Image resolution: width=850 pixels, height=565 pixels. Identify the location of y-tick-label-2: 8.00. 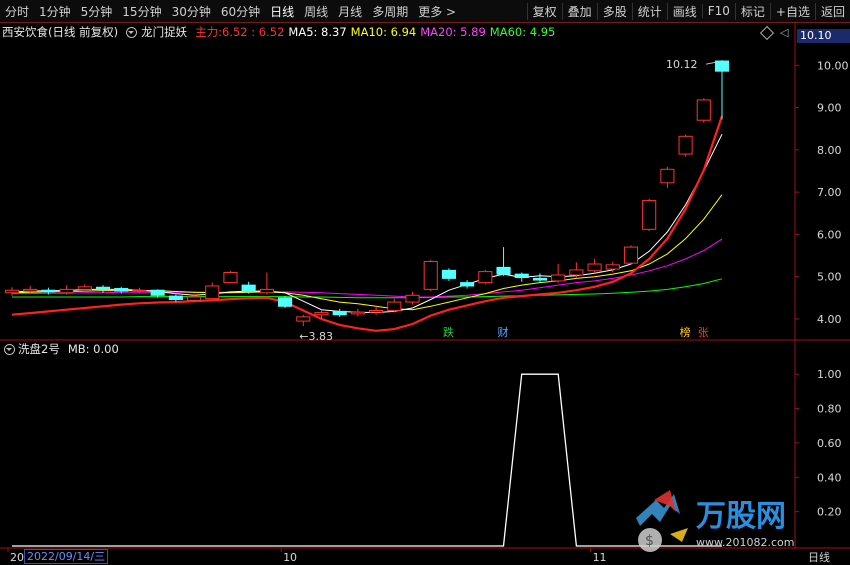
(829, 150).